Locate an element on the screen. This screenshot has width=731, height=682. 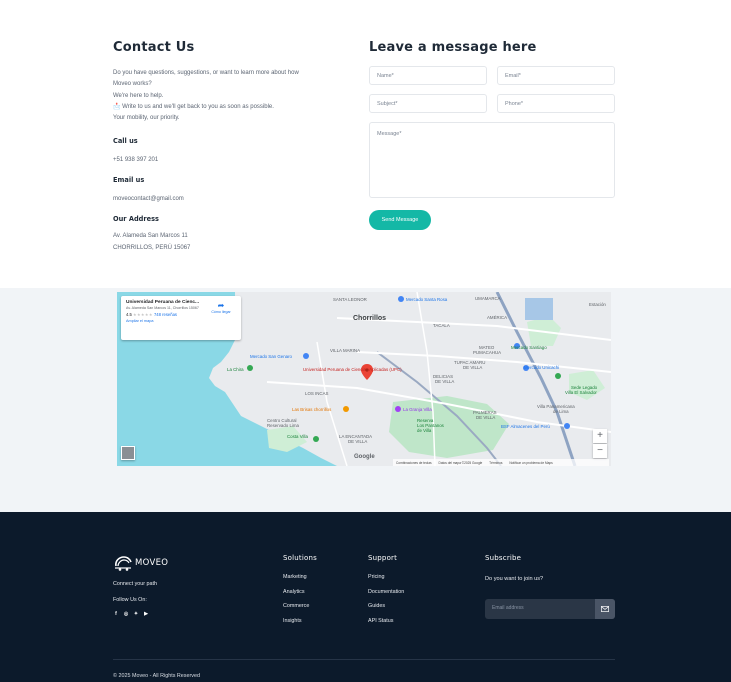
footer-link-insights: Insights is located at coordinates (300, 625).